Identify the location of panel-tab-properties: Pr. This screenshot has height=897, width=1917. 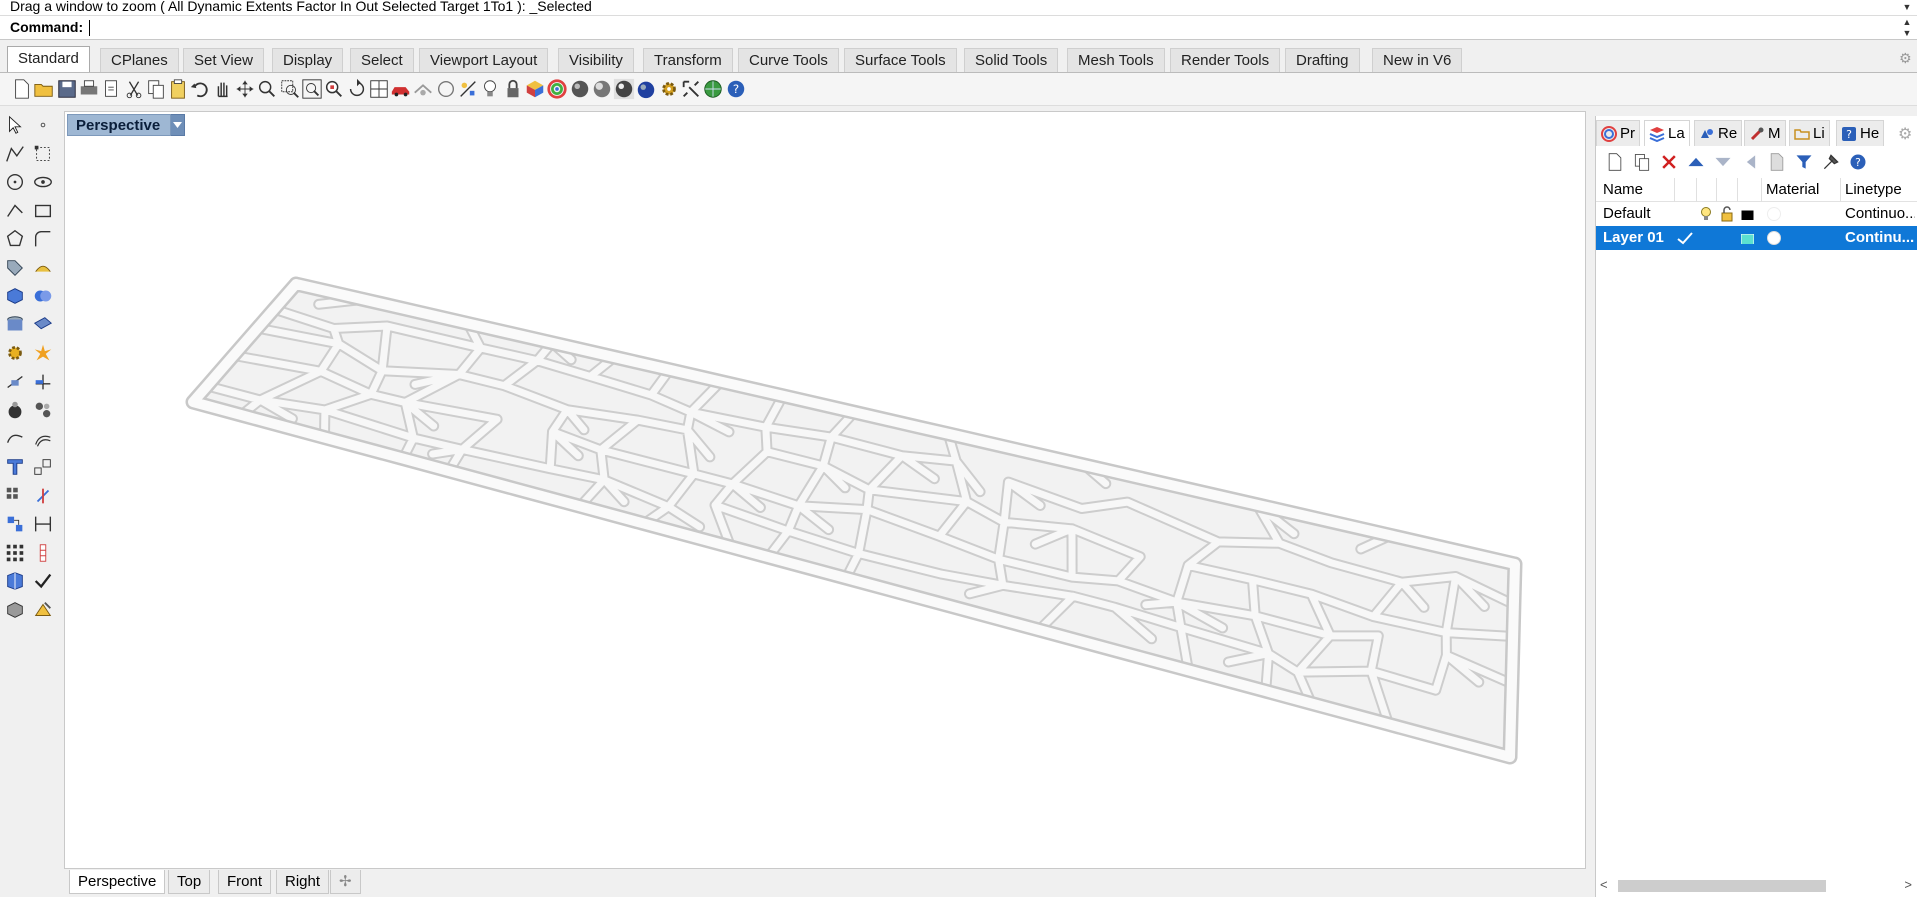
(1618, 133).